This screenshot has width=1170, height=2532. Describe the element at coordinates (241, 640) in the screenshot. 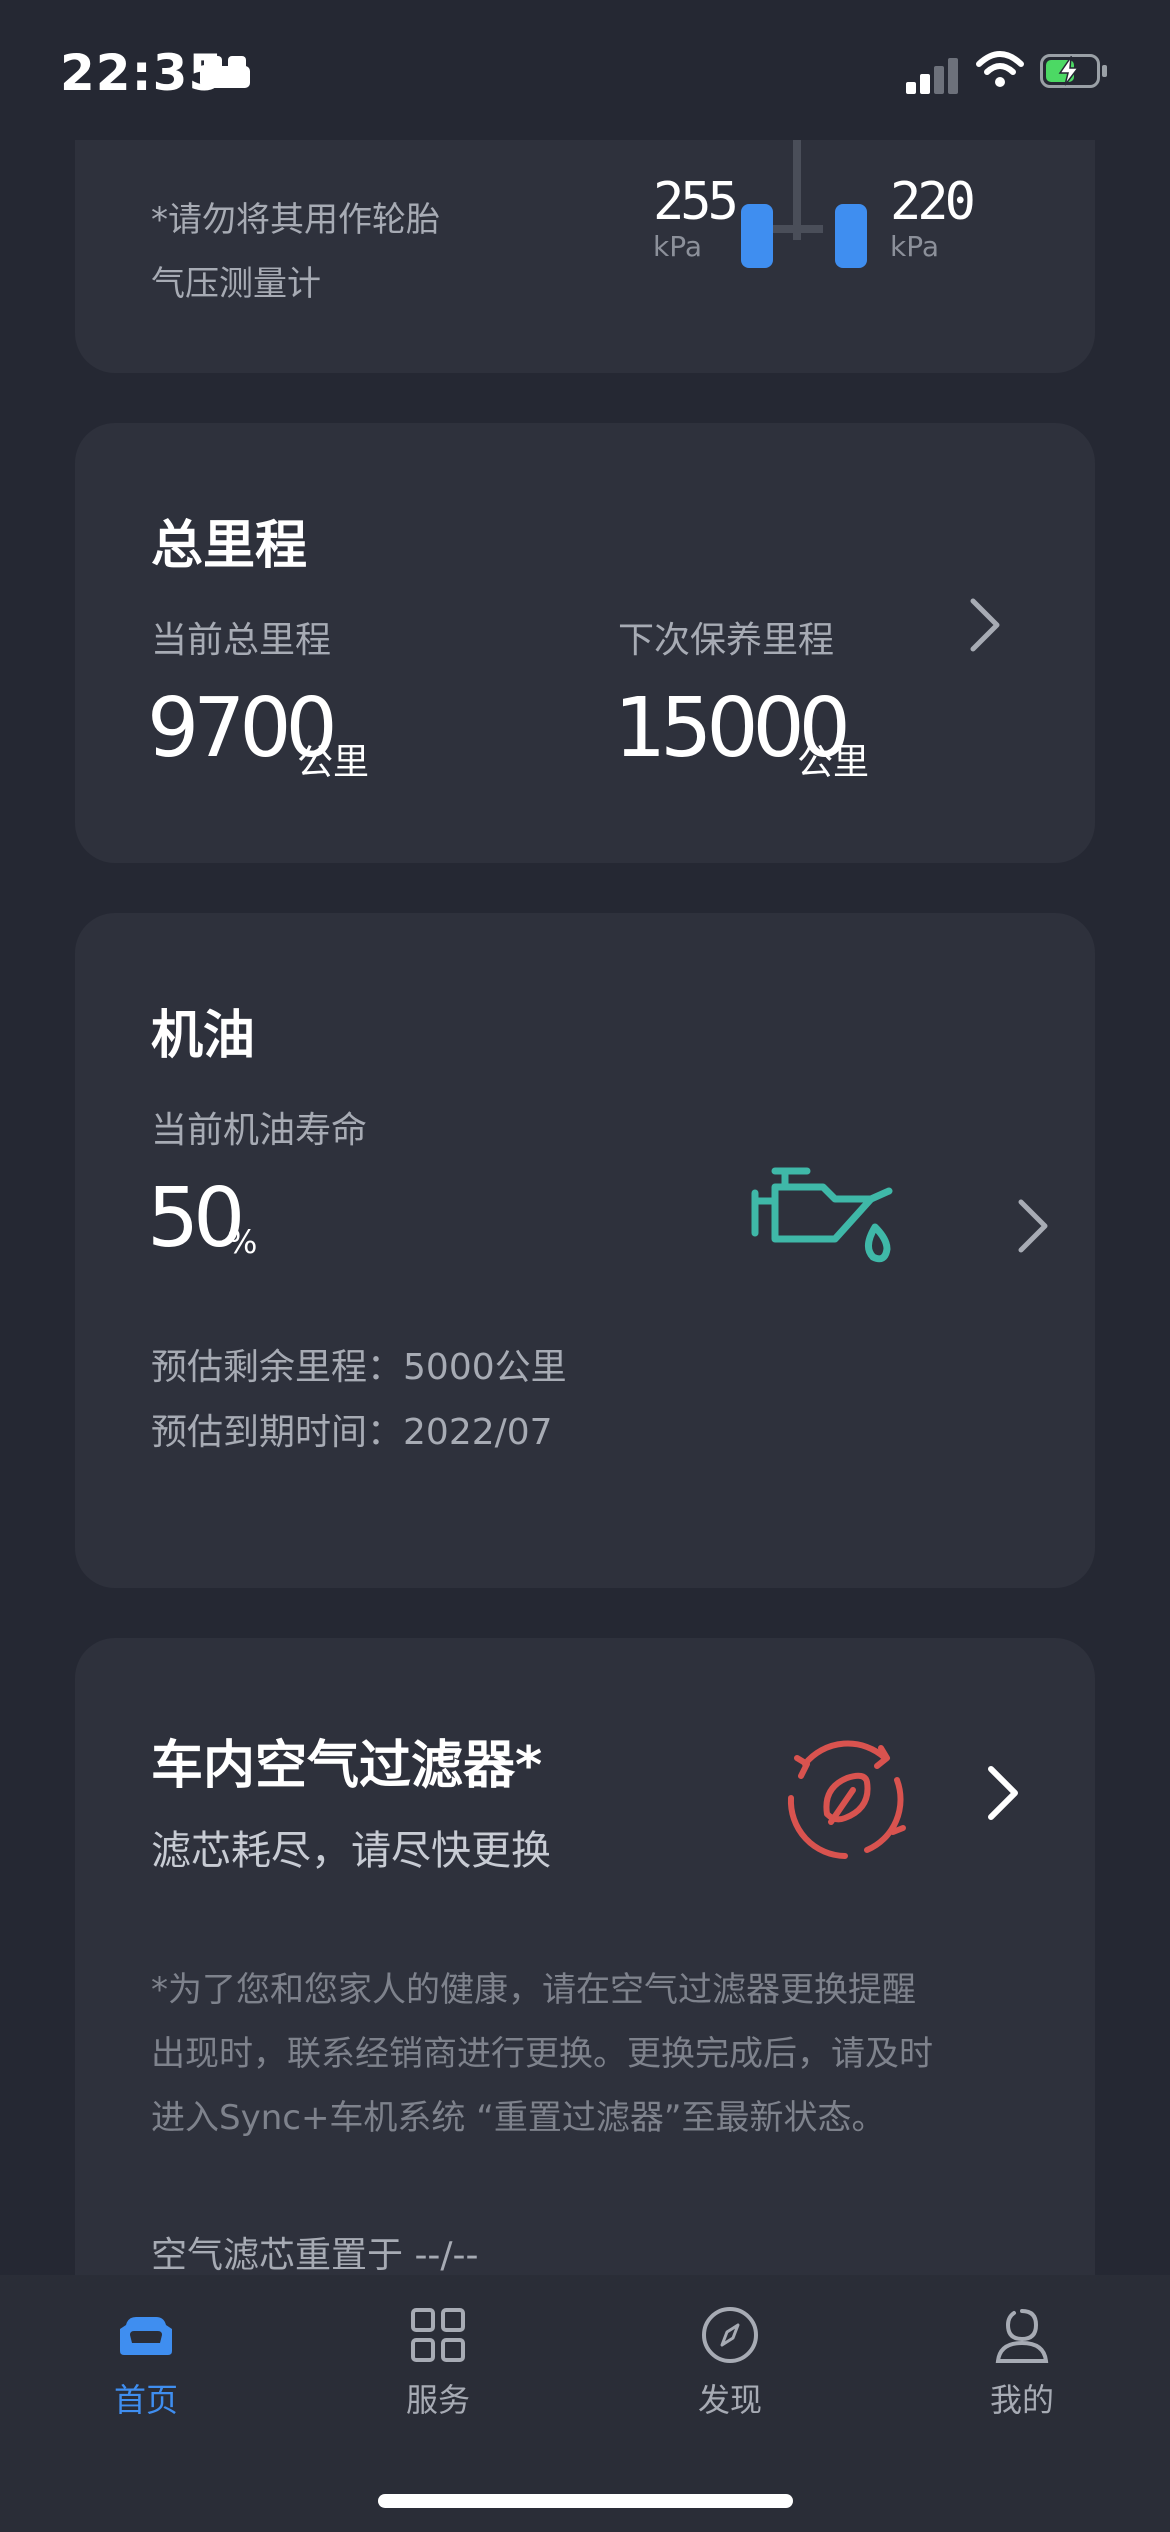

I see `current-mileage-label: 当前总里程` at that location.